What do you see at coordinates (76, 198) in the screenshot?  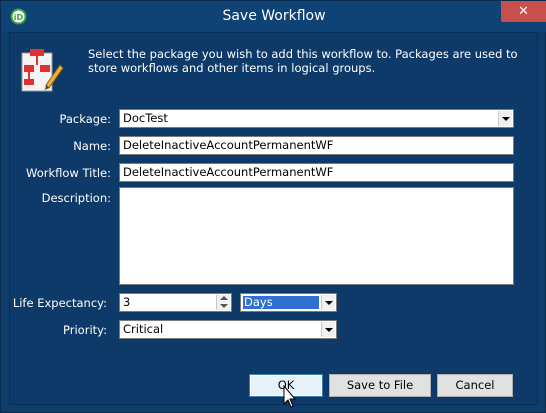 I see `description-label: Description:` at bounding box center [76, 198].